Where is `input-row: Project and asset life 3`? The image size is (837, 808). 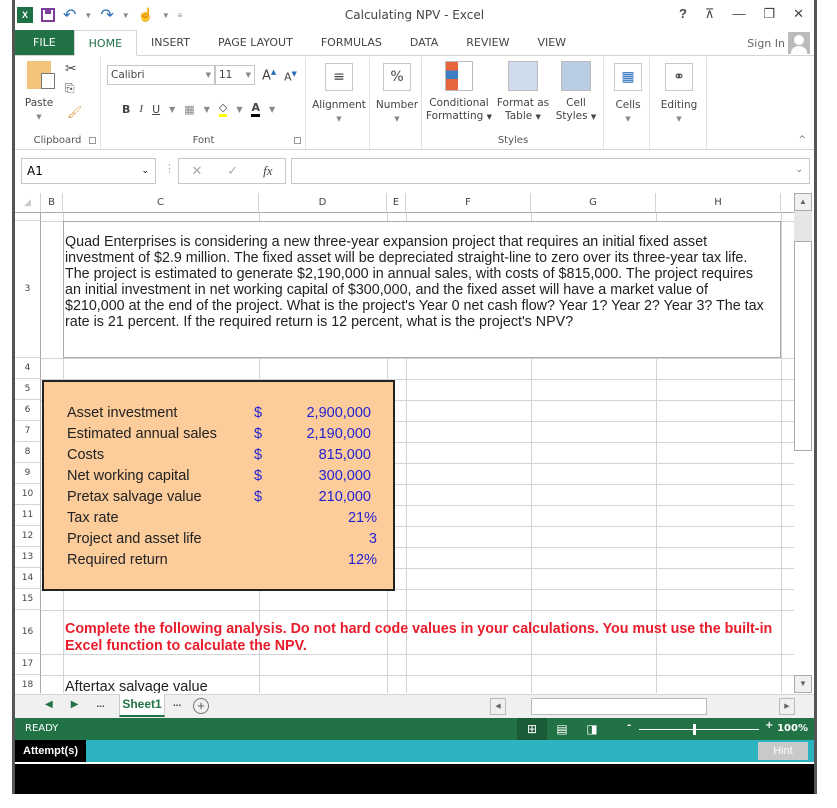 input-row: Project and asset life 3 is located at coordinates (222, 539).